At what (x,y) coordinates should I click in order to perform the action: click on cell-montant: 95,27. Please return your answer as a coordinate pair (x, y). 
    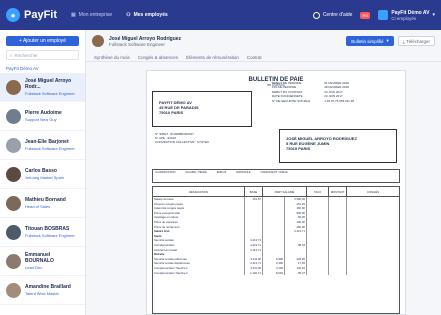
    Looking at the image, I should click on (296, 273).